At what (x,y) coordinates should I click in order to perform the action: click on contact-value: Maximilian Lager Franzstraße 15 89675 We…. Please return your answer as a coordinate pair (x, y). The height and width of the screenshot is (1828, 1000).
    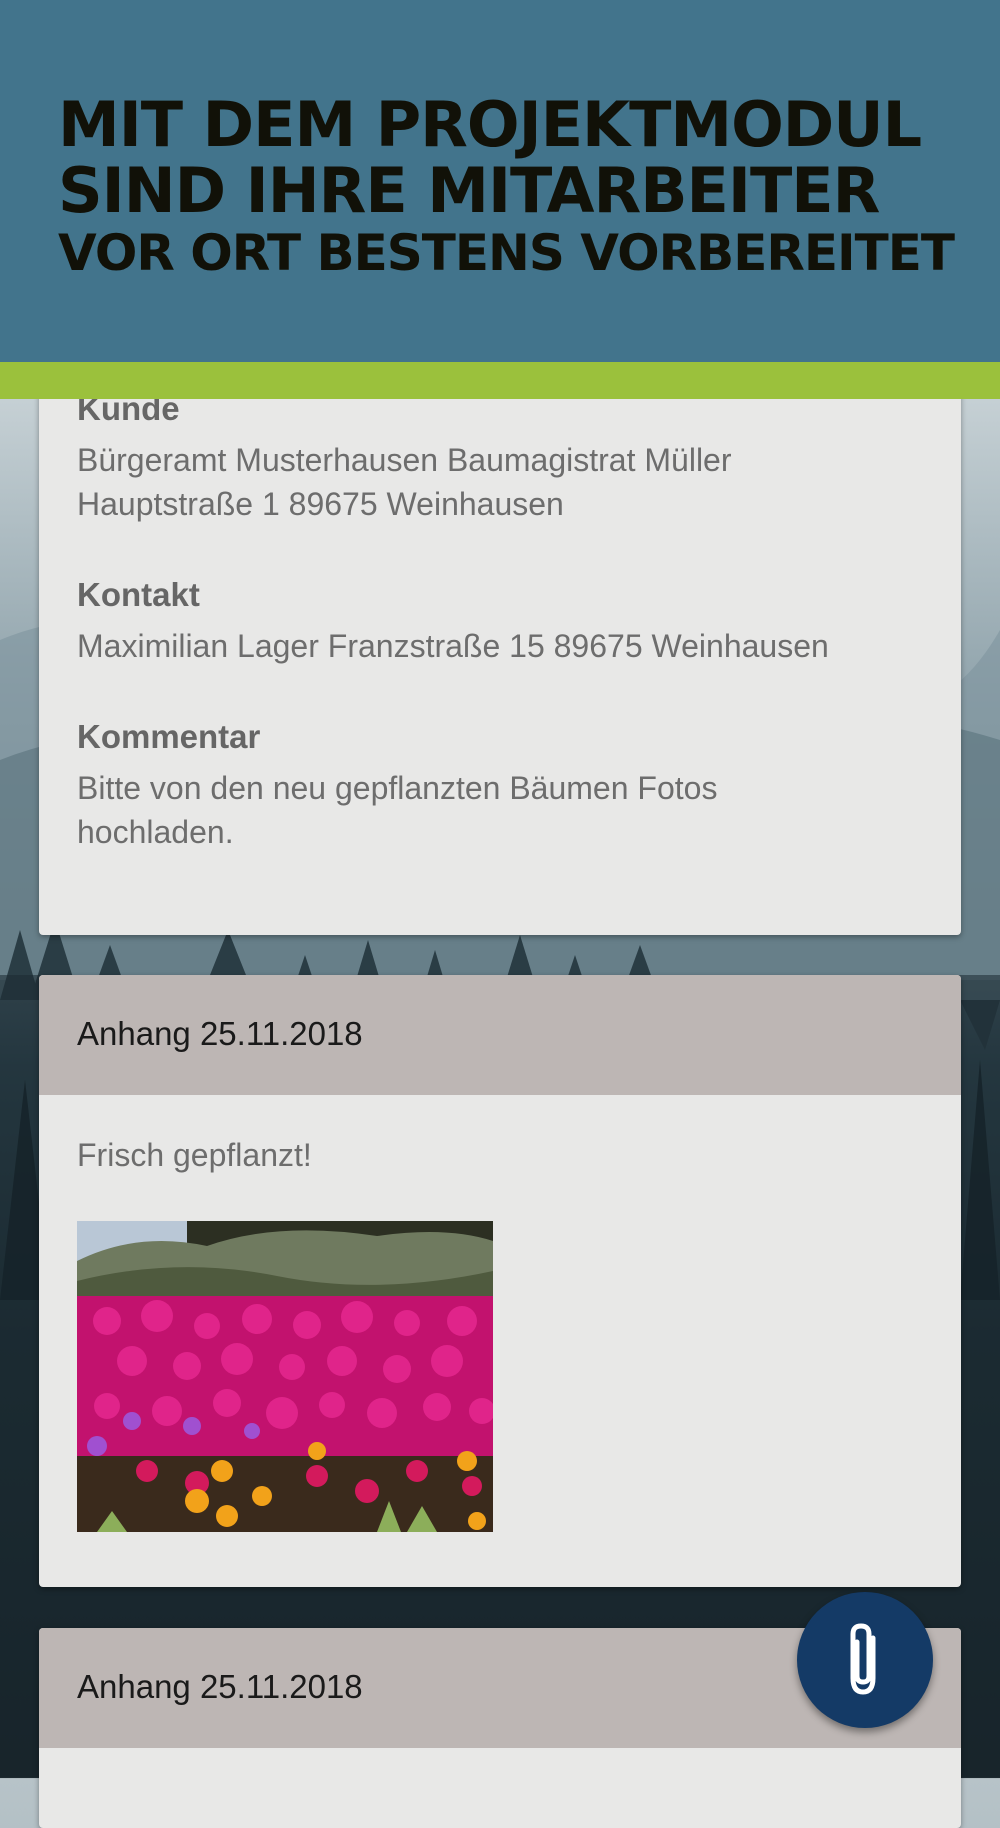
    Looking at the image, I should click on (453, 646).